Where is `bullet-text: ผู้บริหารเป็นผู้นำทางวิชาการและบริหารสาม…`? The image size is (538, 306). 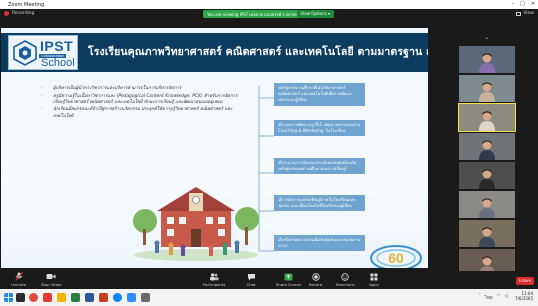 bullet-text: ผู้บริหารเป็นผู้นำทางวิชาการและบริหารสาม… is located at coordinates (117, 88).